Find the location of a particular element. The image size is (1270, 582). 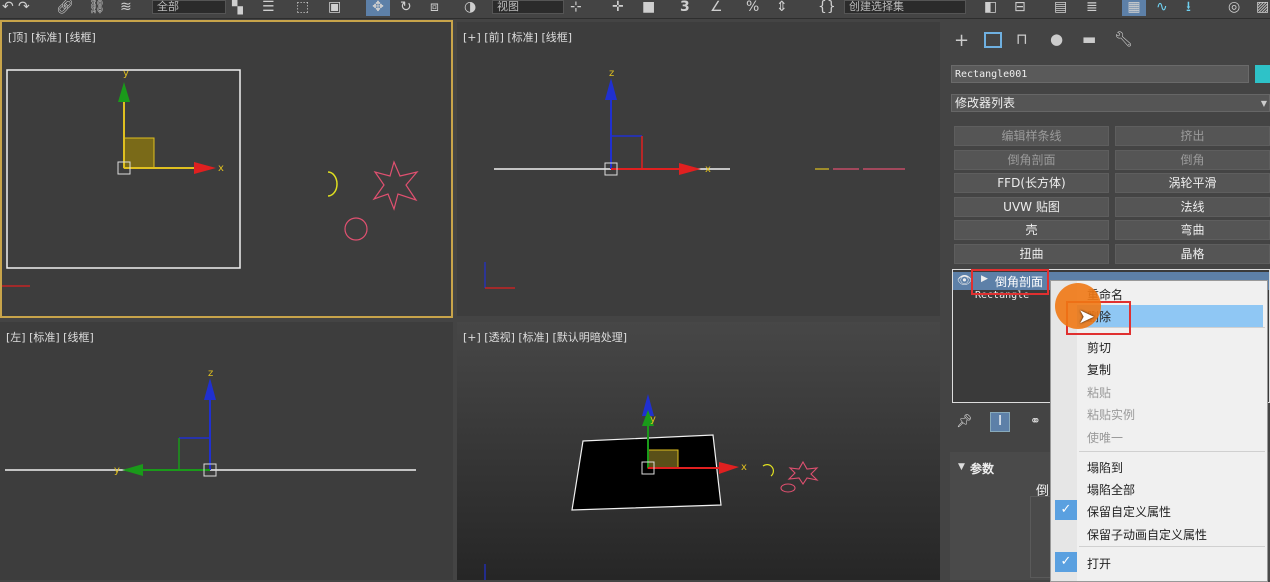

gizmo-plane-xy is located at coordinates (139, 153).